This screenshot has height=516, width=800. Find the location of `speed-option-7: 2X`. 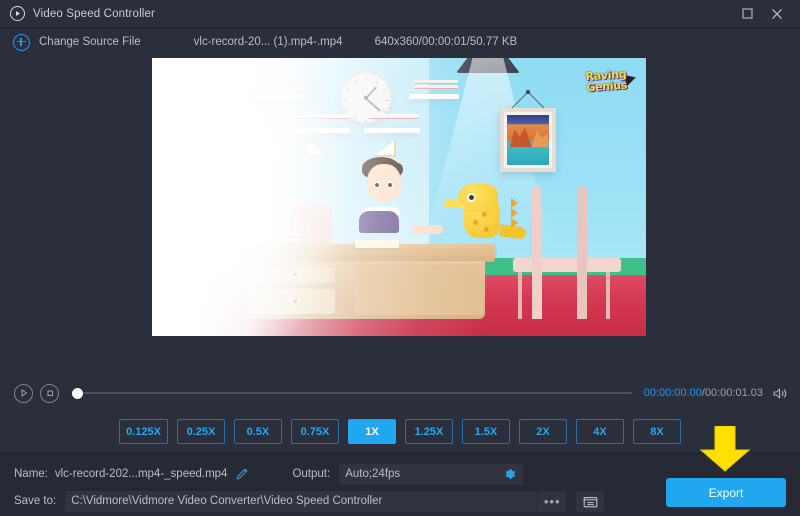

speed-option-7: 2X is located at coordinates (542, 431).